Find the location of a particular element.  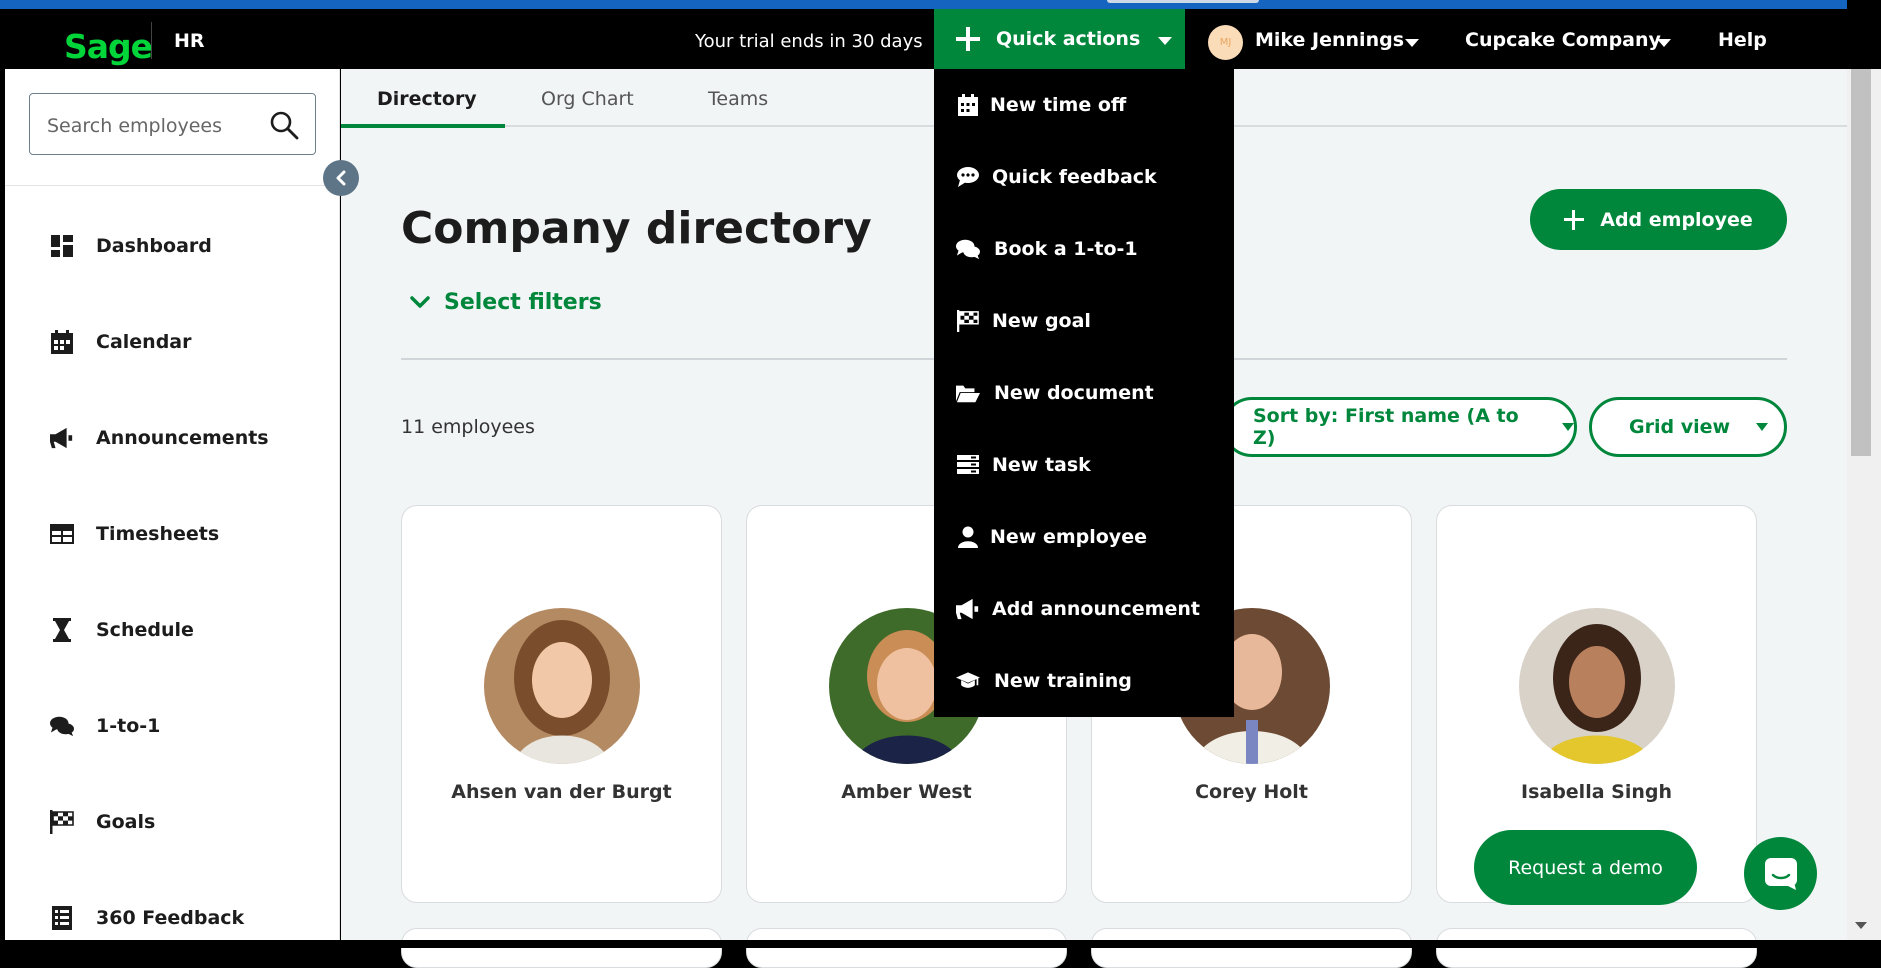

sidebar-item-goals: Goals is located at coordinates (190, 822).